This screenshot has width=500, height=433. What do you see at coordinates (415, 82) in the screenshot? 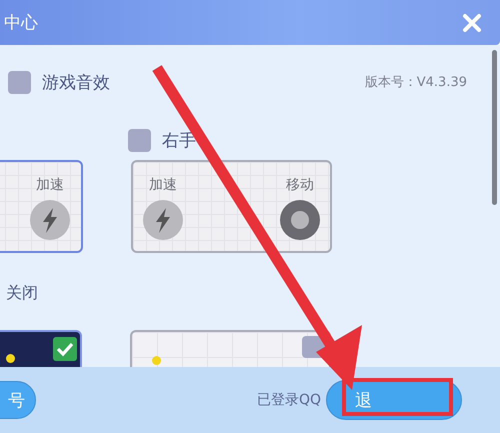
I see `version-text: 版本号：V4.3.39` at bounding box center [415, 82].